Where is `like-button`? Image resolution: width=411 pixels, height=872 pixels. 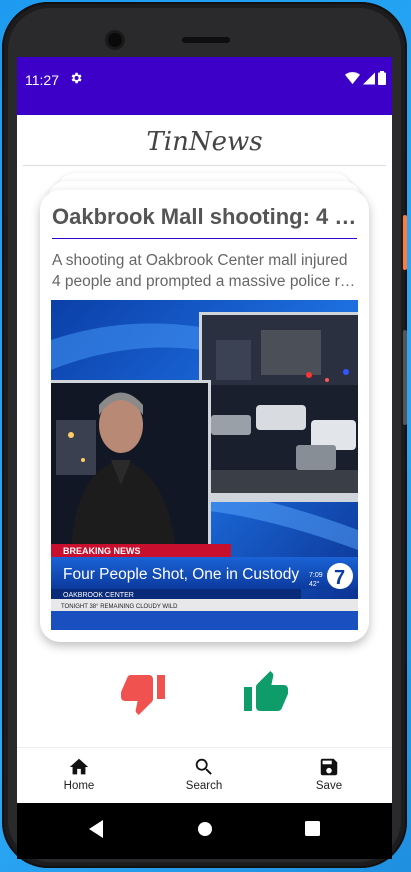
like-button is located at coordinates (266, 695).